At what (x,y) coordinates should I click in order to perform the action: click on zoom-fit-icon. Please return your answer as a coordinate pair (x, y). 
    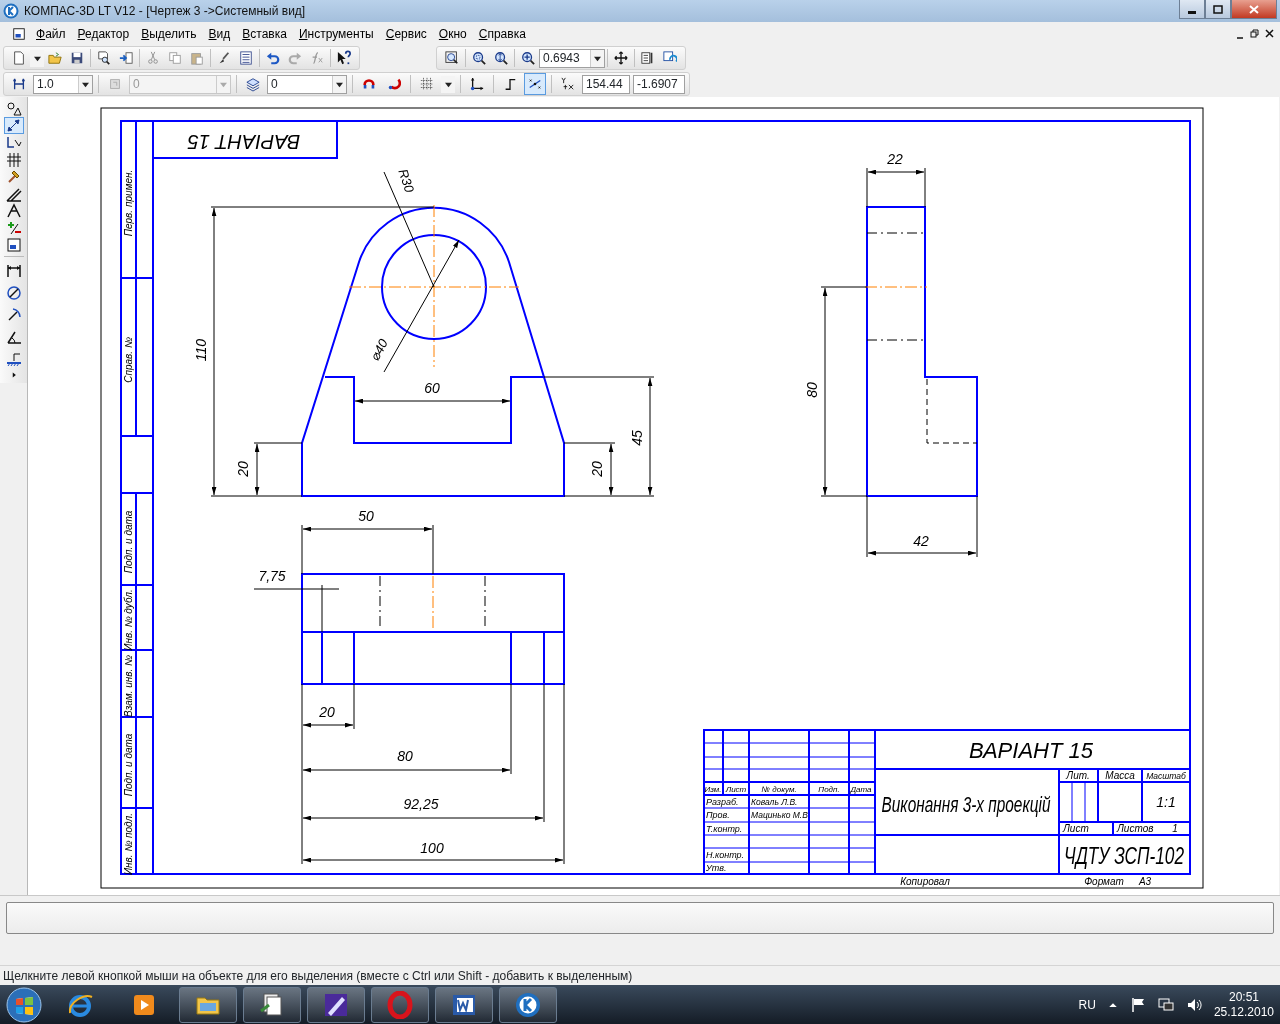
    Looking at the image, I should click on (501, 58).